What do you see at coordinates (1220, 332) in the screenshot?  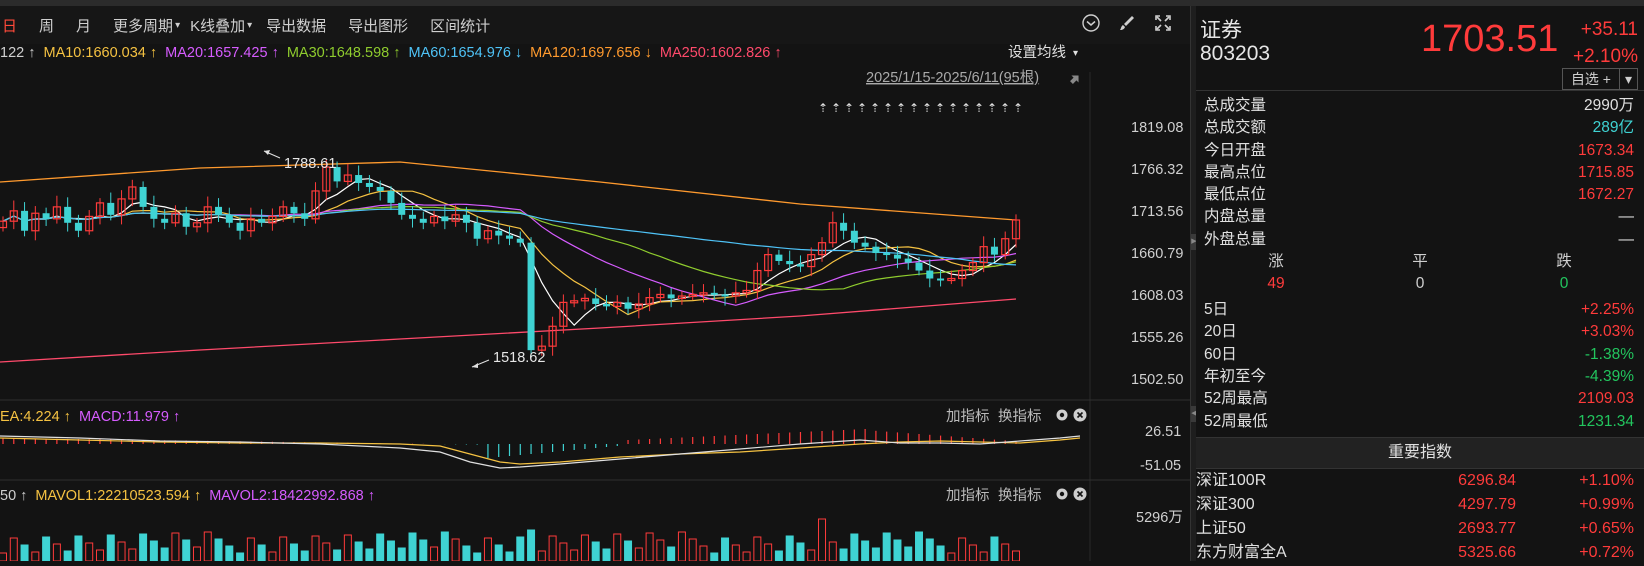 I see `stat-label: 20日` at bounding box center [1220, 332].